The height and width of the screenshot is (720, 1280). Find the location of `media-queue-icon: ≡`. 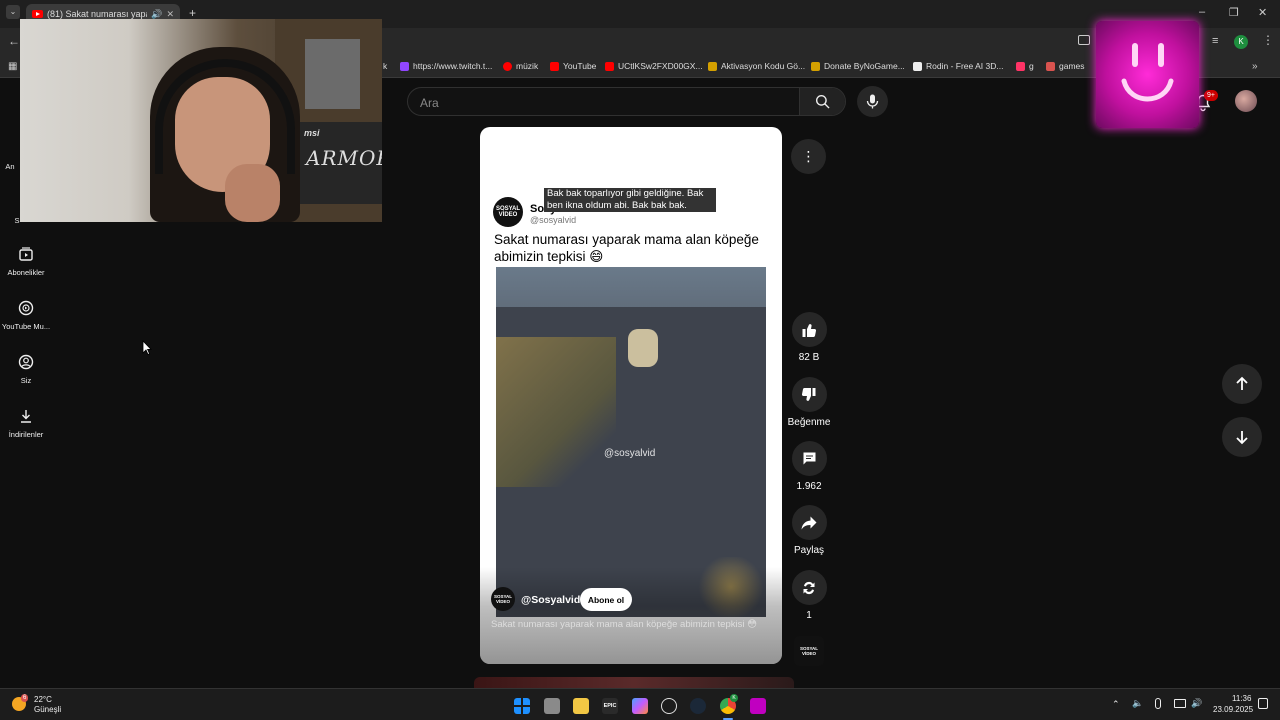

media-queue-icon: ≡ is located at coordinates (1215, 41).